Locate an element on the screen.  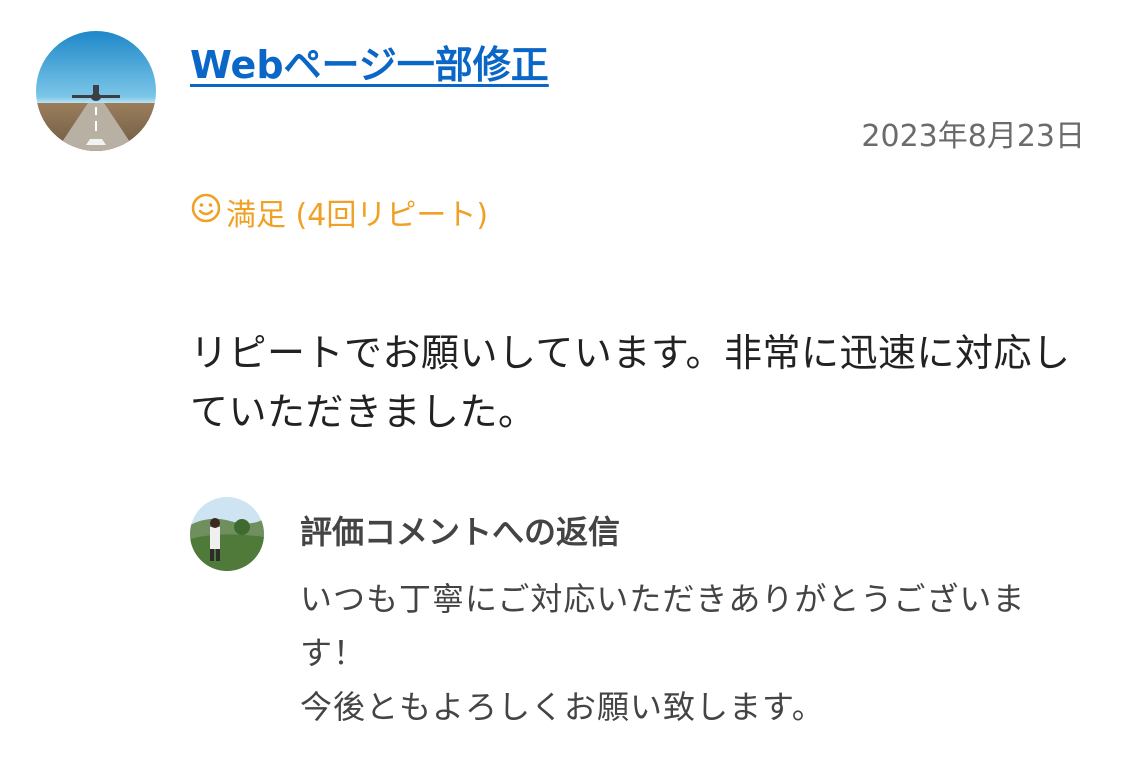
rating-label: 満足 (4回リピート) is located at coordinates (357, 215).